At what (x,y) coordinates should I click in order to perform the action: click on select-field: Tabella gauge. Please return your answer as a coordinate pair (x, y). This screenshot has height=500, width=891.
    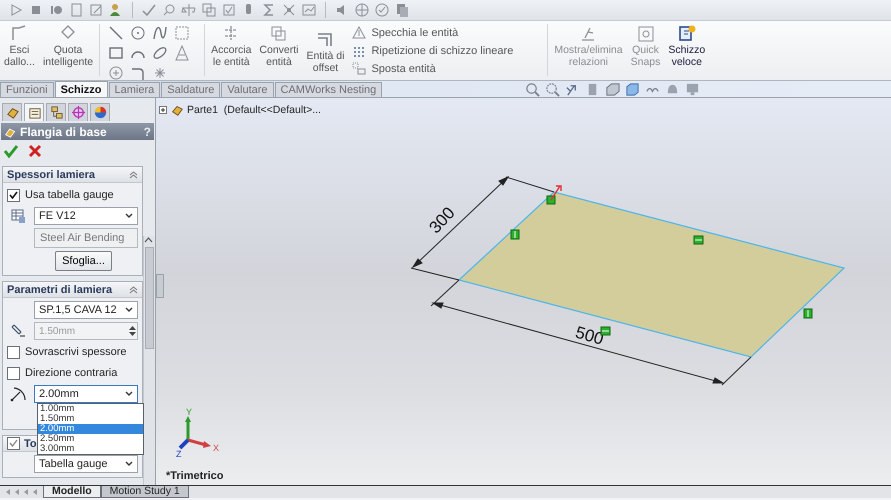
    Looking at the image, I should click on (86, 464).